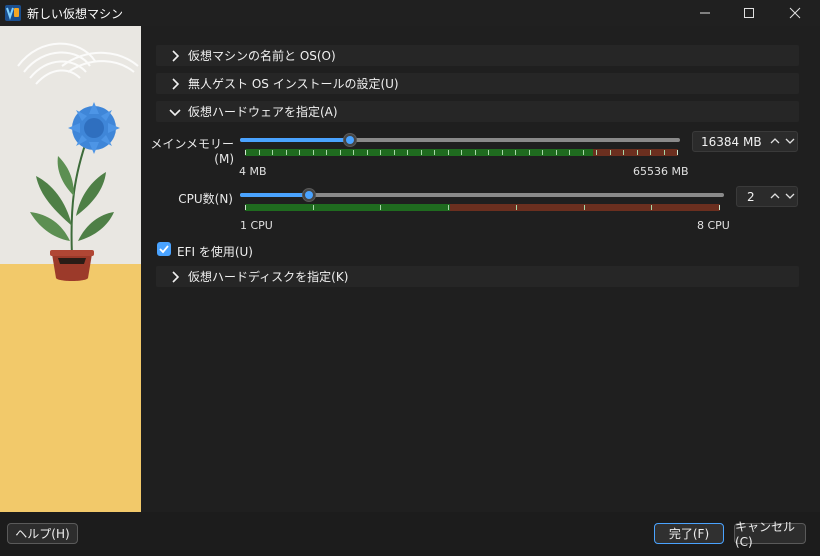 The image size is (820, 556). I want to click on cpu-slider, so click(482, 194).